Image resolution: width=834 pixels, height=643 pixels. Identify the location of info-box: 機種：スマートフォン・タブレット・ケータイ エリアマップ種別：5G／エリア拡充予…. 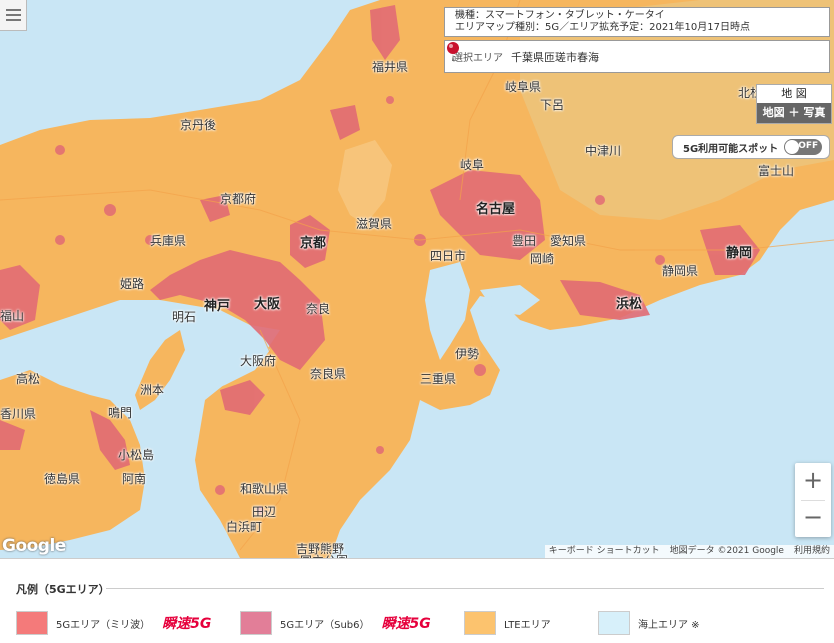
(637, 22).